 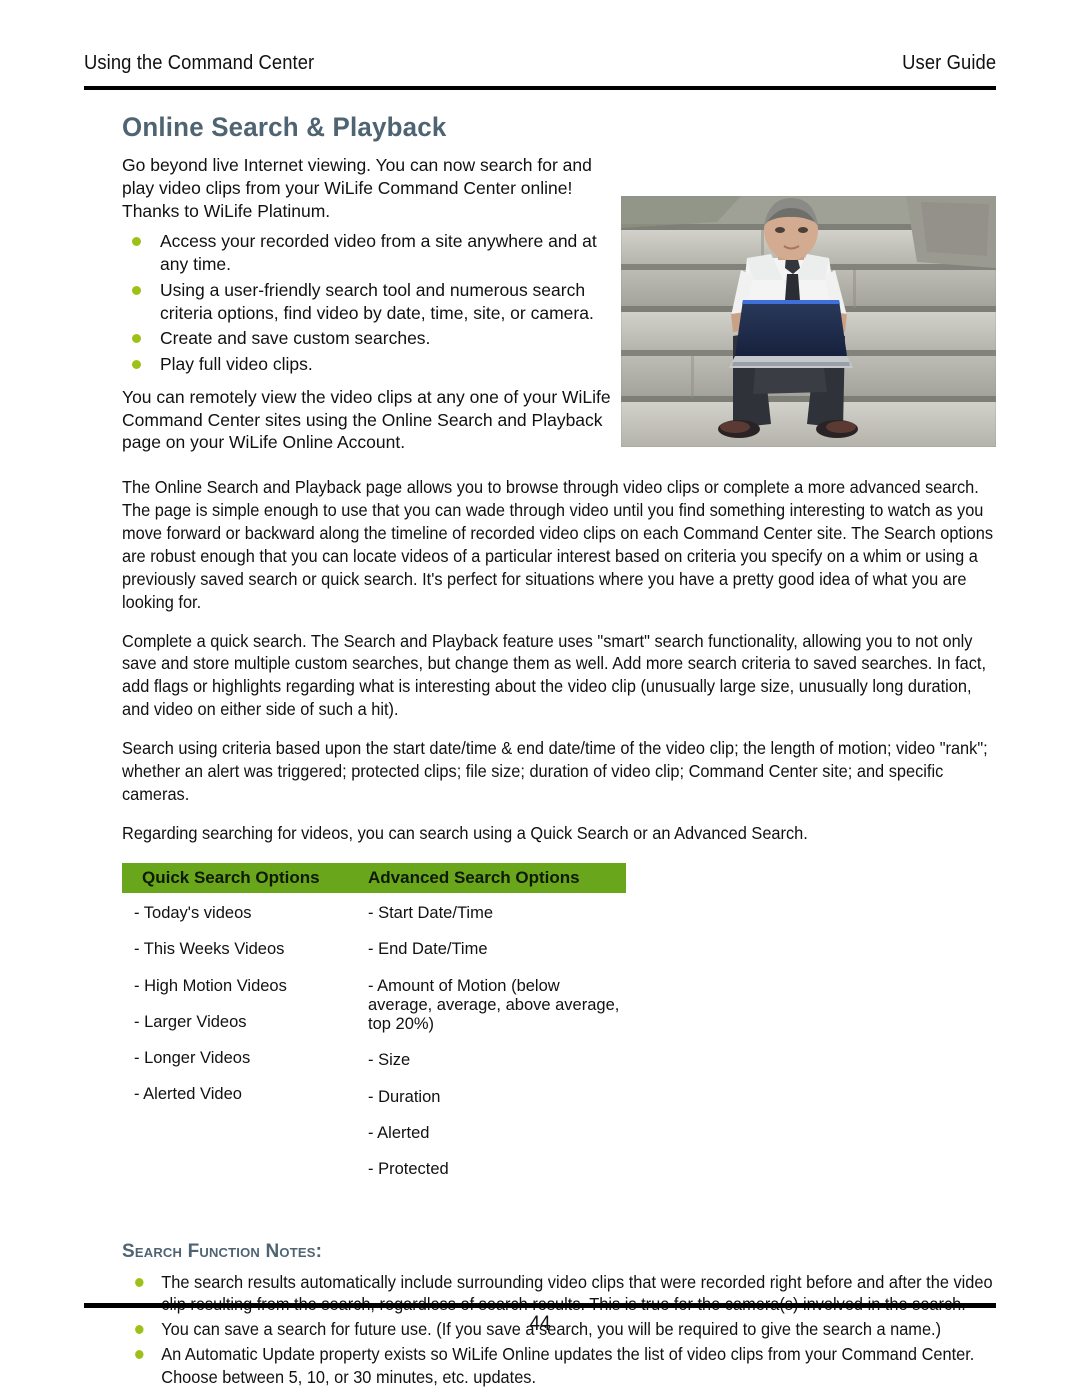 I want to click on page-number: 44, so click(x=540, y=1323).